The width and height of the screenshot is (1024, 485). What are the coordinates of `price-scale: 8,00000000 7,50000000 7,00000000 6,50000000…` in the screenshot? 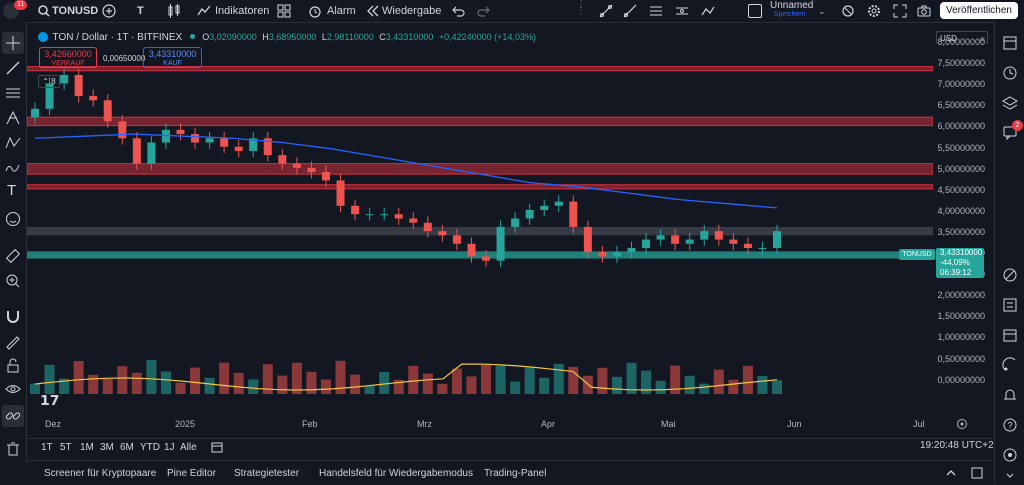 It's located at (963, 219).